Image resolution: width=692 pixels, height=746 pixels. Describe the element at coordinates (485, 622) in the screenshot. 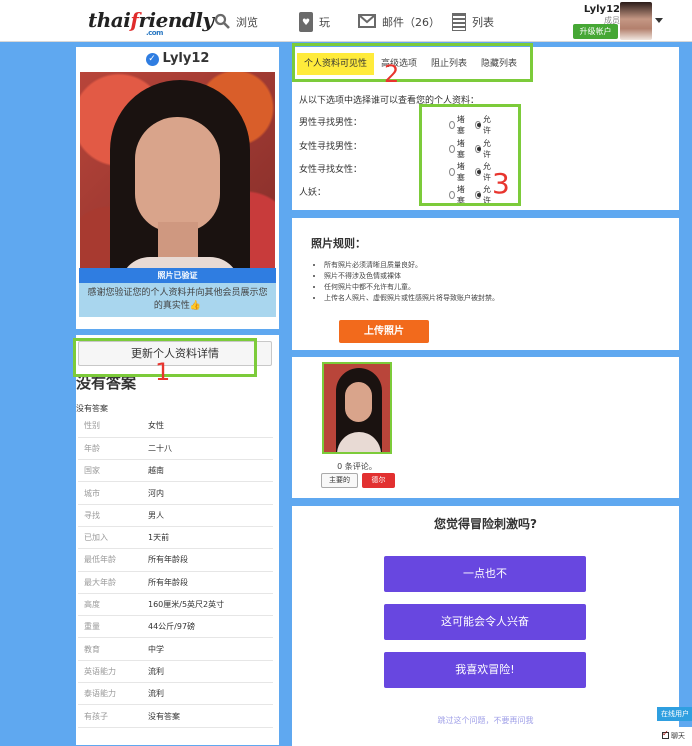

I see `answer-button-could-be-exciting: 这可能会令人兴奋` at that location.